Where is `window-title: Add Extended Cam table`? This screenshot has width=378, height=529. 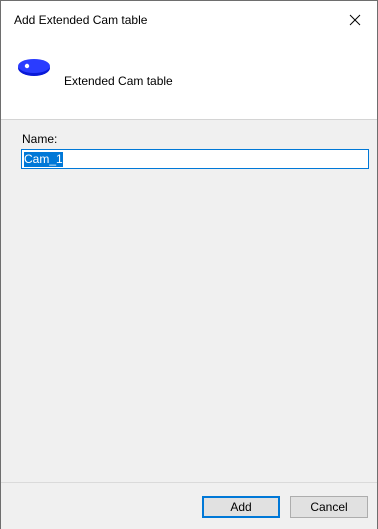
window-title: Add Extended Cam table is located at coordinates (81, 20).